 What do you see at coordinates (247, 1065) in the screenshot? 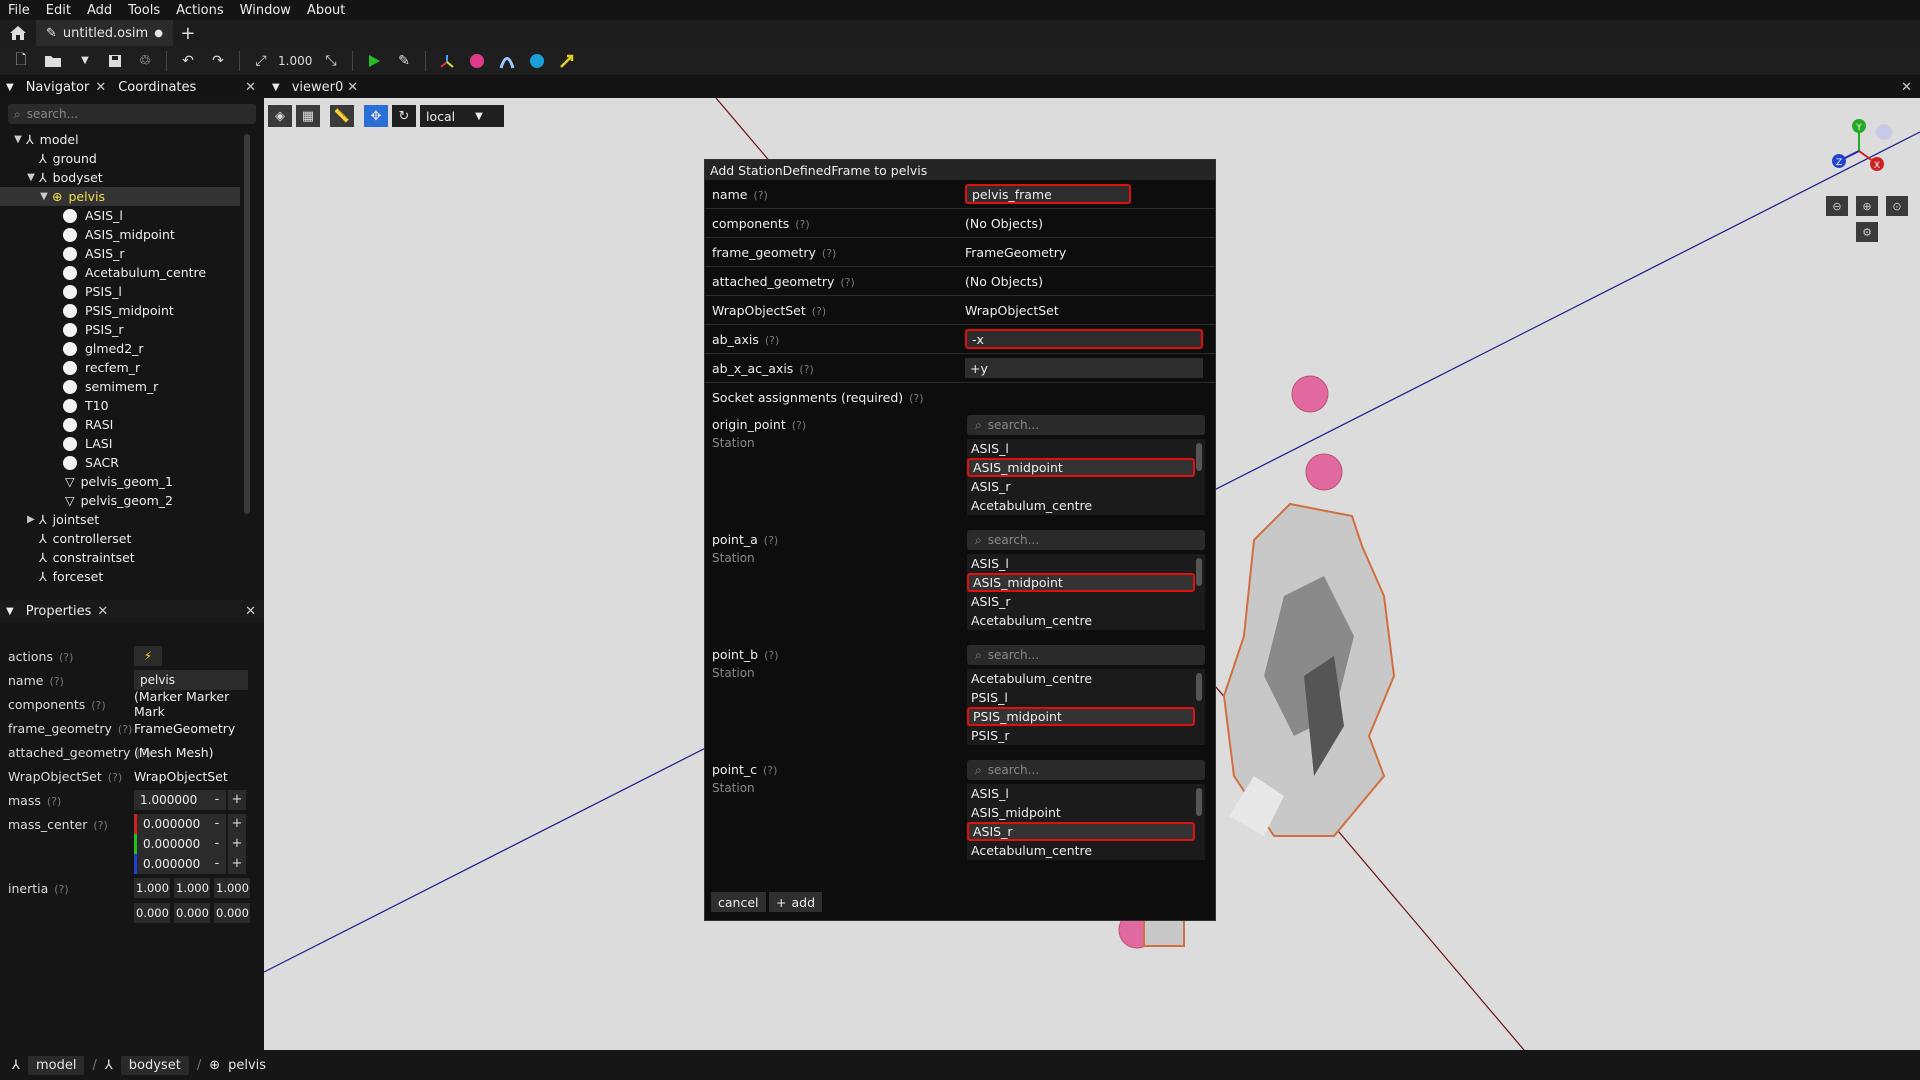
I see `breadcrumb-pelvis: pelvis` at bounding box center [247, 1065].